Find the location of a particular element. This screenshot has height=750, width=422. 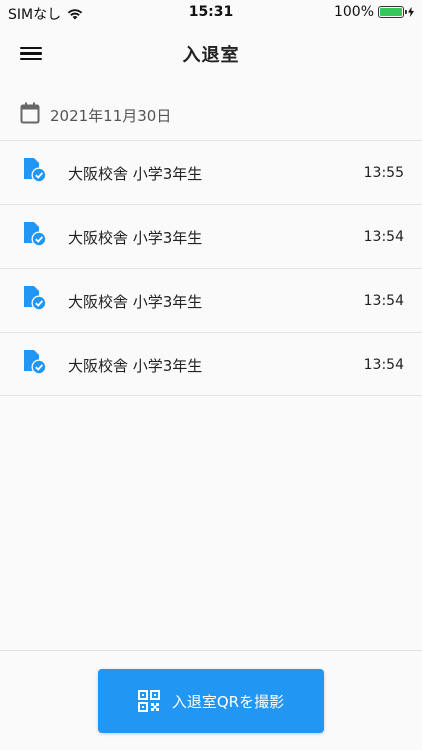

battery-icon is located at coordinates (392, 12).